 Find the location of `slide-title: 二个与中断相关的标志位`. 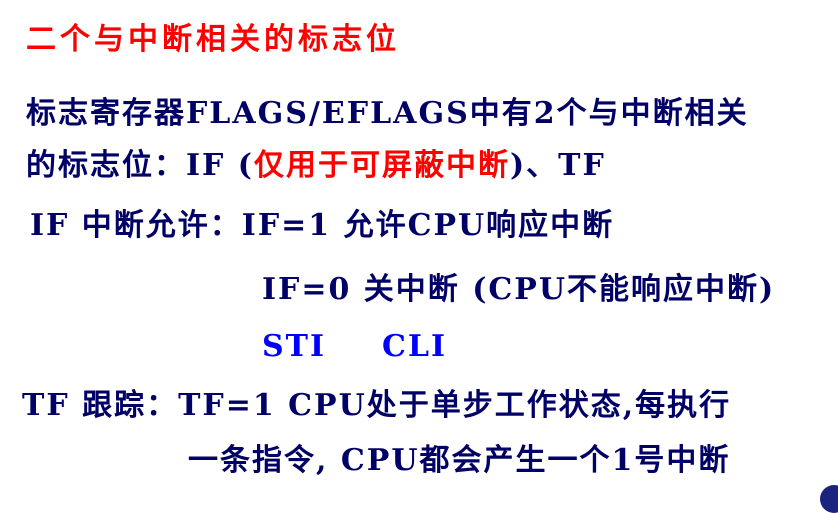

slide-title: 二个与中断相关的标志位 is located at coordinates (213, 39).